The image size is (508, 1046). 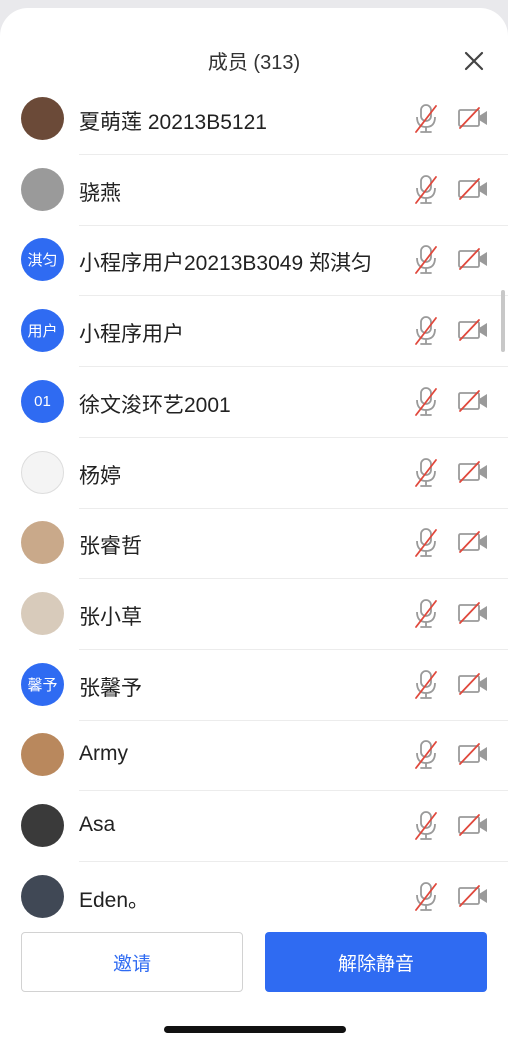 What do you see at coordinates (503, 321) in the screenshot?
I see `scrollbar` at bounding box center [503, 321].